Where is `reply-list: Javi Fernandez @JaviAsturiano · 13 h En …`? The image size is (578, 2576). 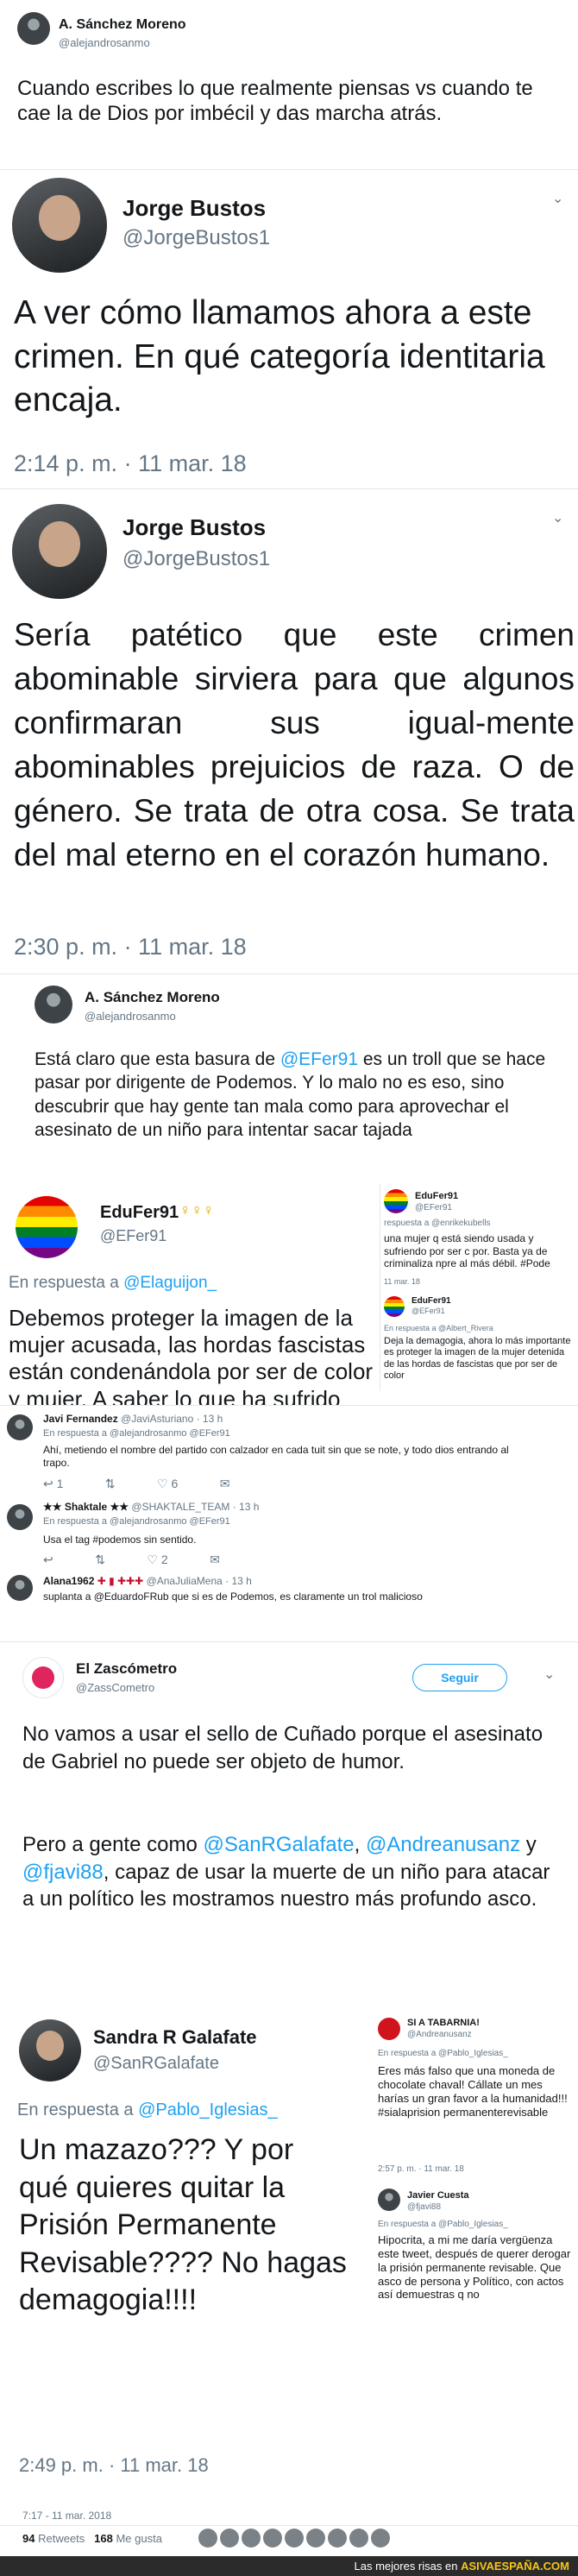
reply-list: Javi Fernandez @JaviAsturiano · 13 h En … is located at coordinates (289, 1504).